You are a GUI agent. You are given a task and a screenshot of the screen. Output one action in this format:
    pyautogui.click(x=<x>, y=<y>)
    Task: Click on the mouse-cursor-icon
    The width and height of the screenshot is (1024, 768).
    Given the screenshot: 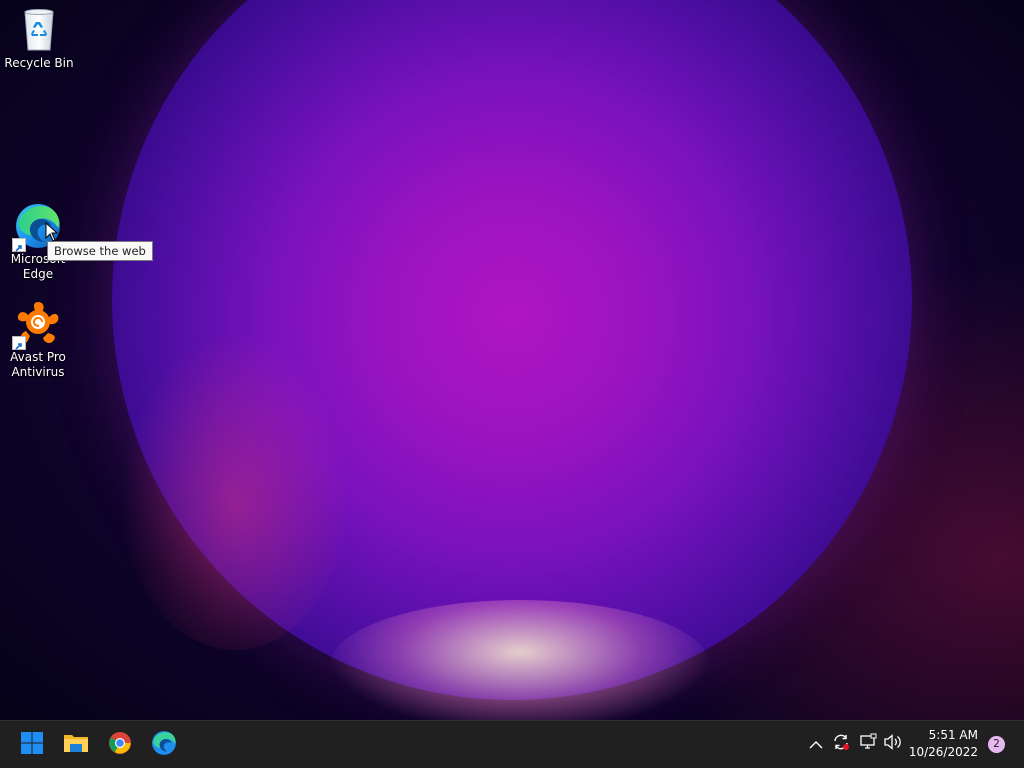 What is the action you would take?
    pyautogui.click(x=52, y=233)
    